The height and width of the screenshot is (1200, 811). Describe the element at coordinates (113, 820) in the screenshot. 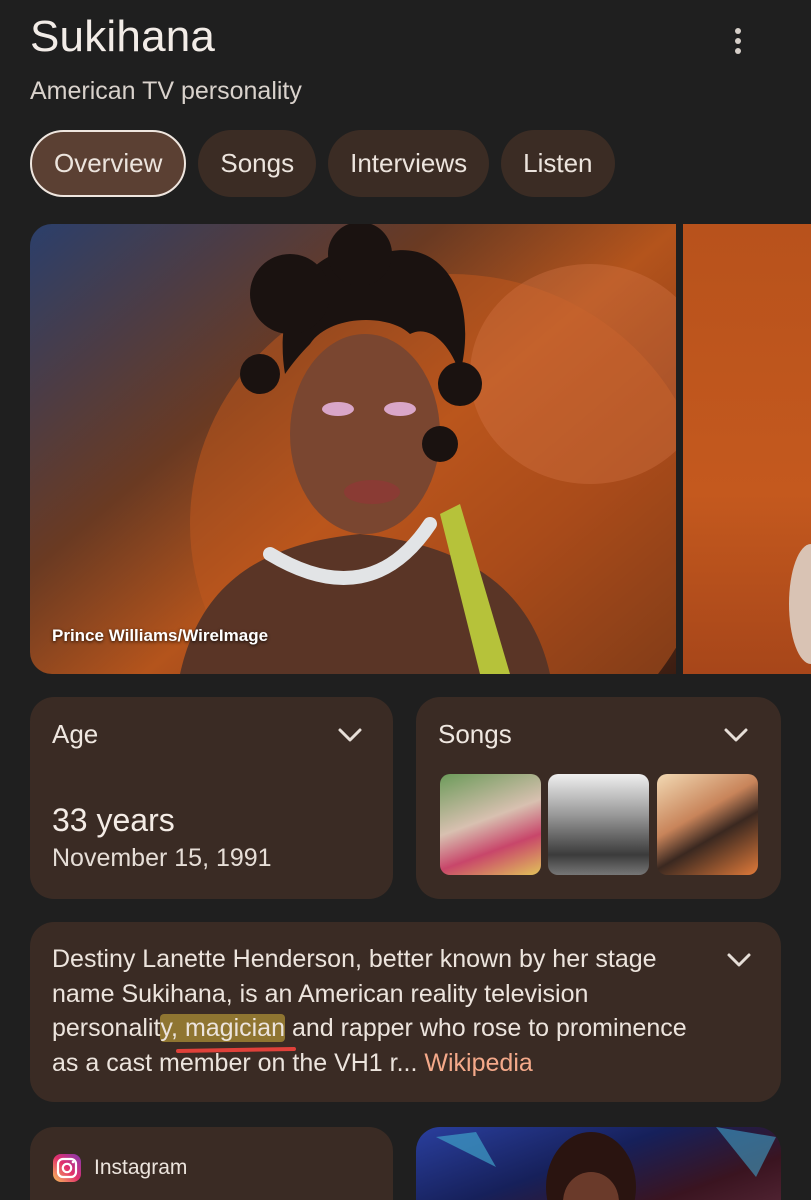

I see `age-value: 33 years` at that location.